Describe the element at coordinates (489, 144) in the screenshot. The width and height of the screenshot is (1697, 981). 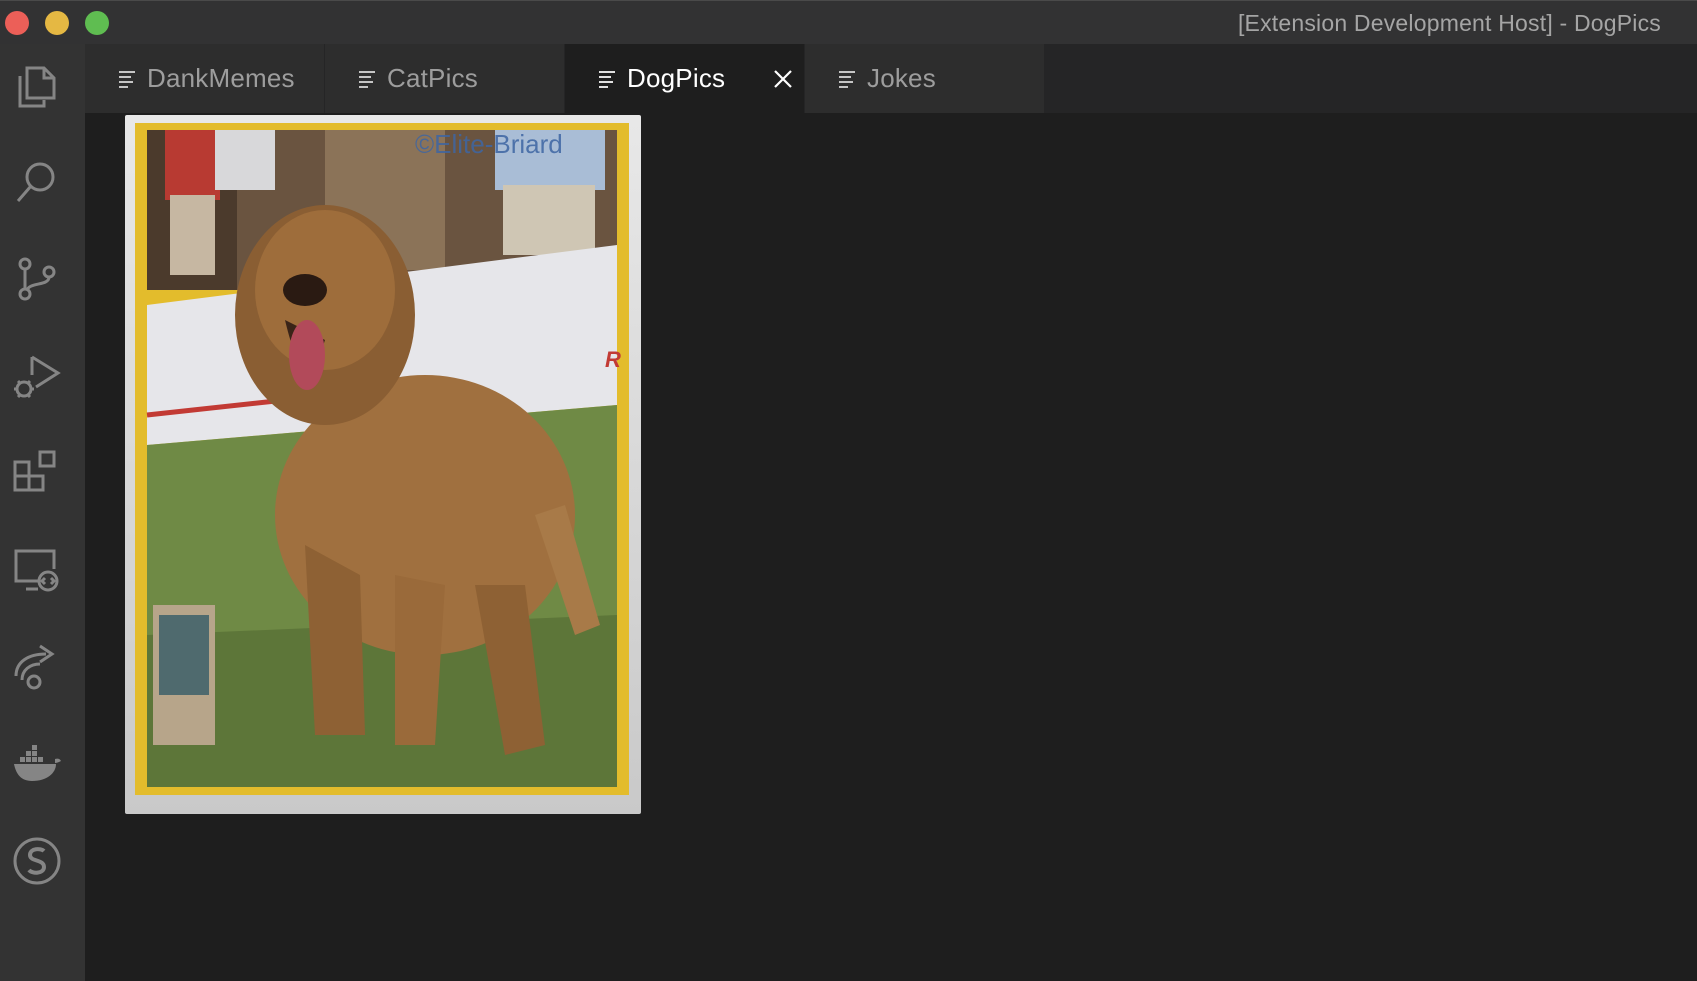
I see `watermark-text: ©Elite-Briard` at that location.